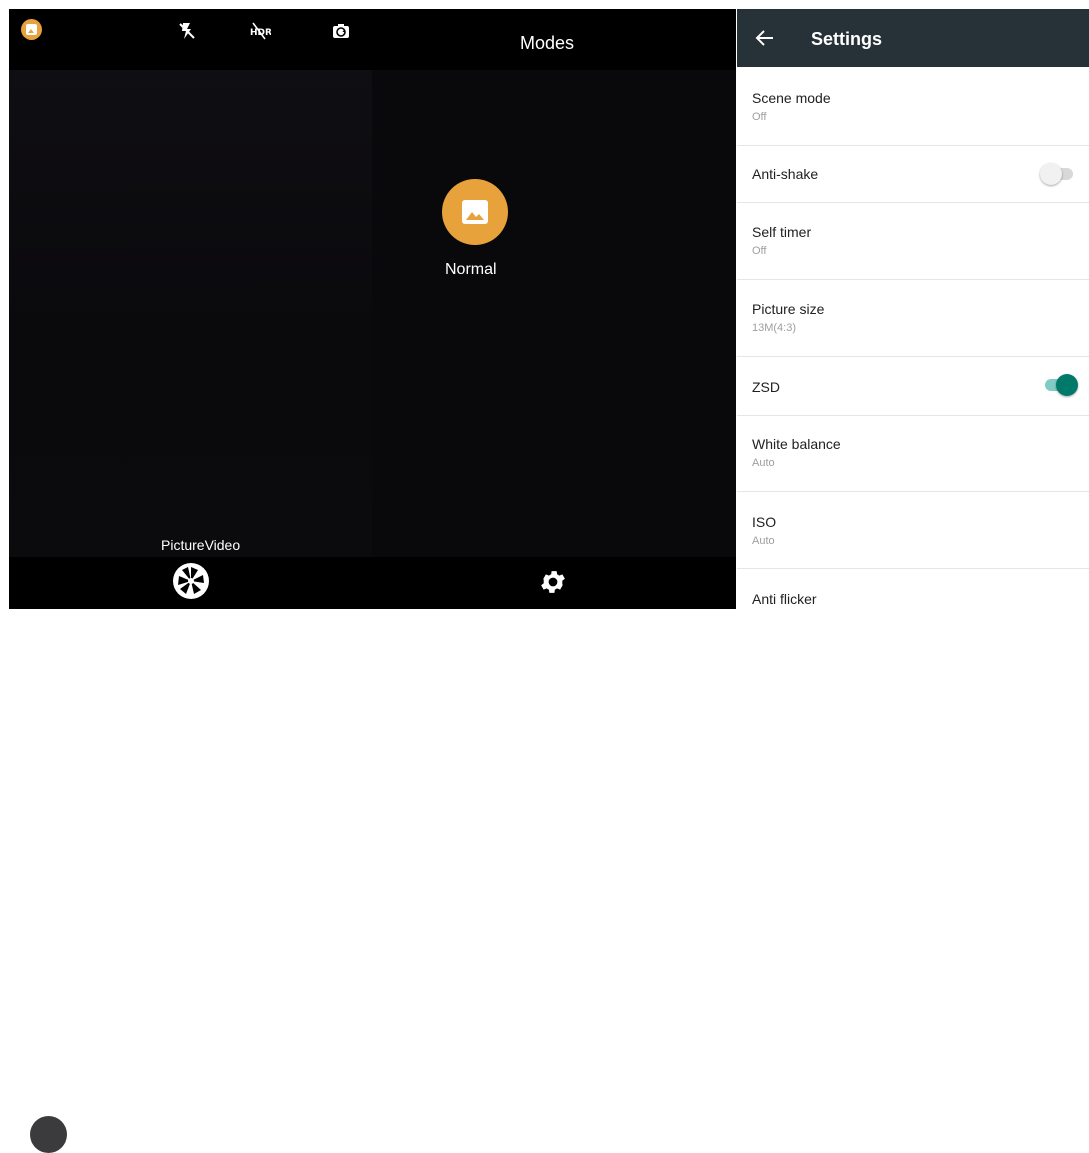 This screenshot has width=1089, height=1153. I want to click on settings-header: Settings, so click(913, 38).